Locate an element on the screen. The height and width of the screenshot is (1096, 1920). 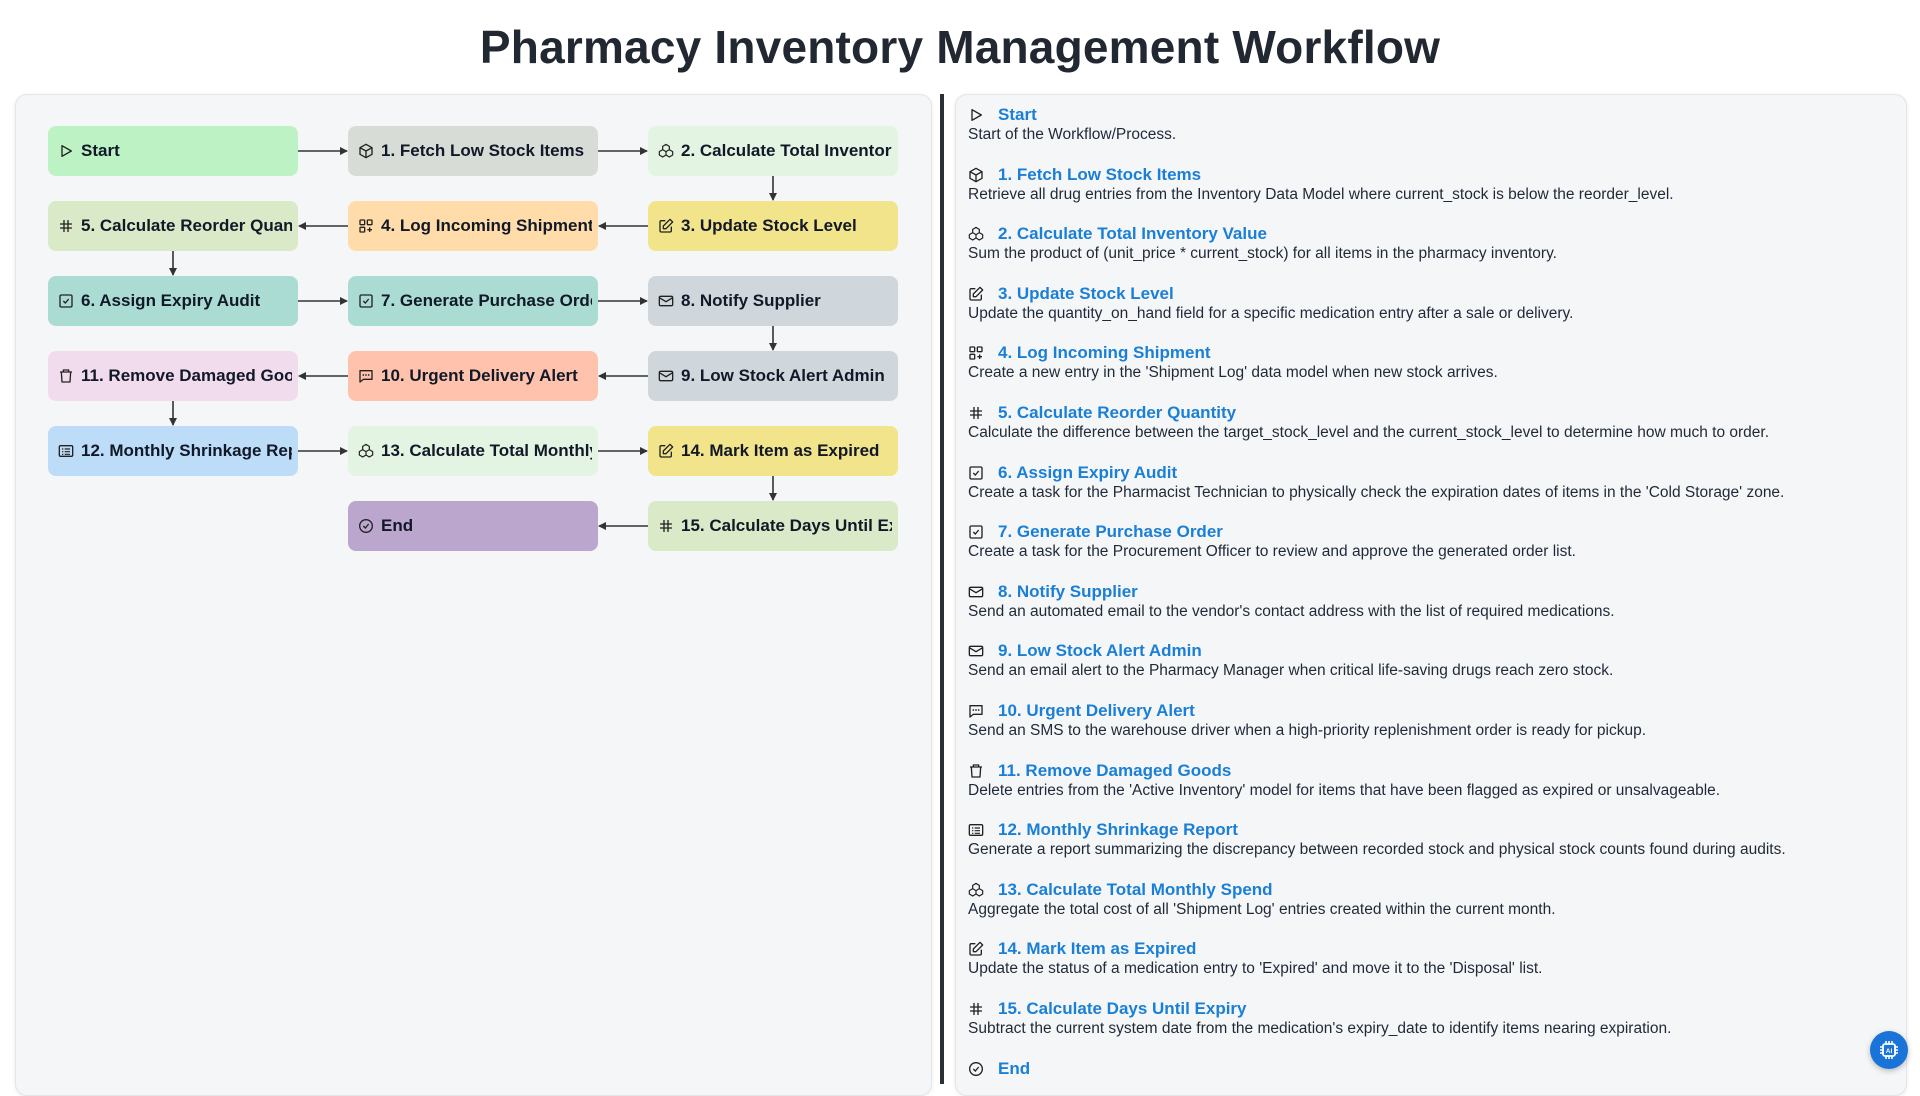
step-header: 4. Log Incoming Shipment is located at coordinates (1428, 353).